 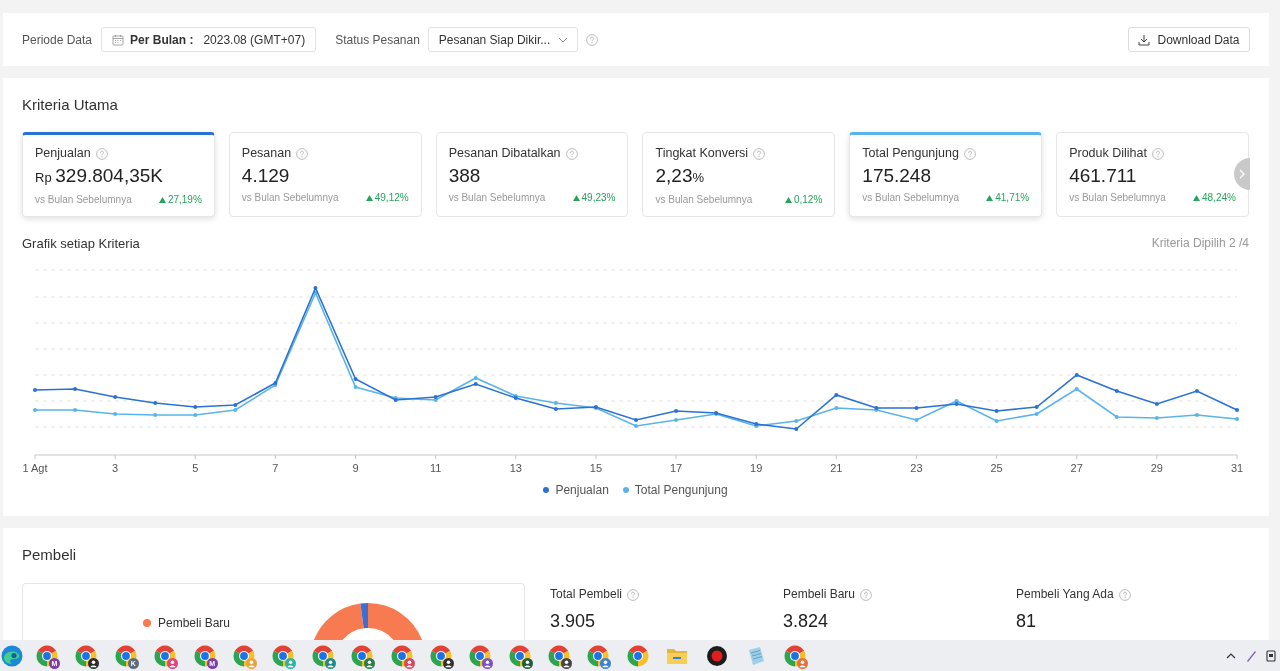 What do you see at coordinates (63, 153) in the screenshot?
I see `metric-label: Penjualan` at bounding box center [63, 153].